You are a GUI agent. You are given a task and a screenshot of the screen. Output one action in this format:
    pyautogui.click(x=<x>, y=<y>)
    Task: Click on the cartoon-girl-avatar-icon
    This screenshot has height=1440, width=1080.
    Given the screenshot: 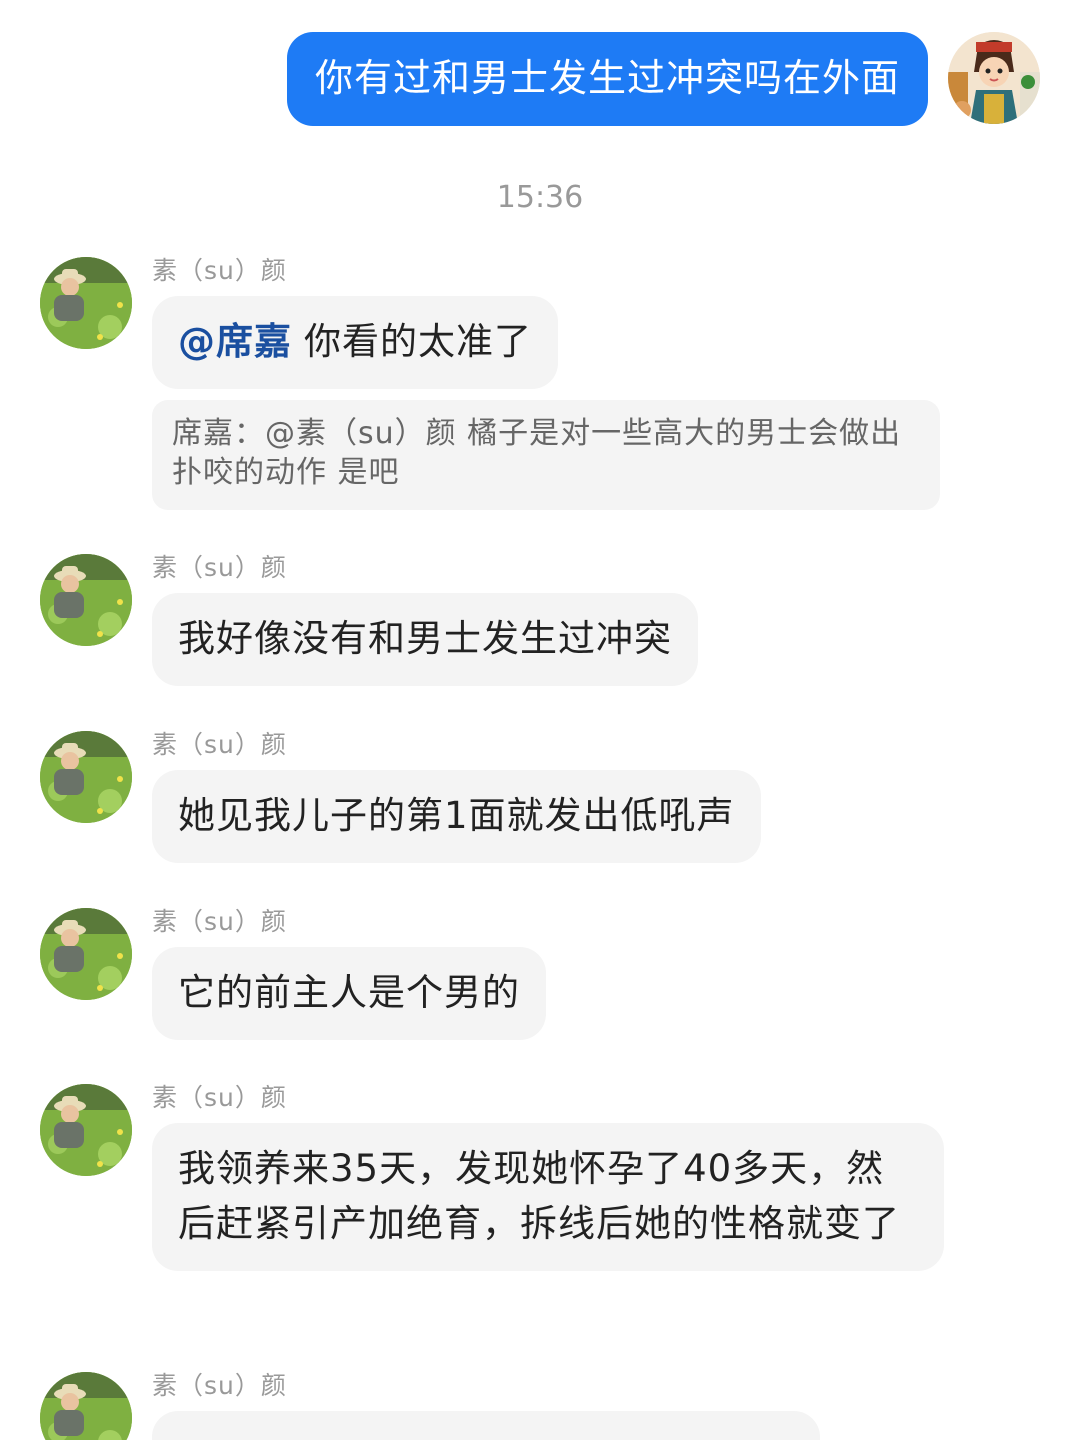 What is the action you would take?
    pyautogui.click(x=994, y=78)
    